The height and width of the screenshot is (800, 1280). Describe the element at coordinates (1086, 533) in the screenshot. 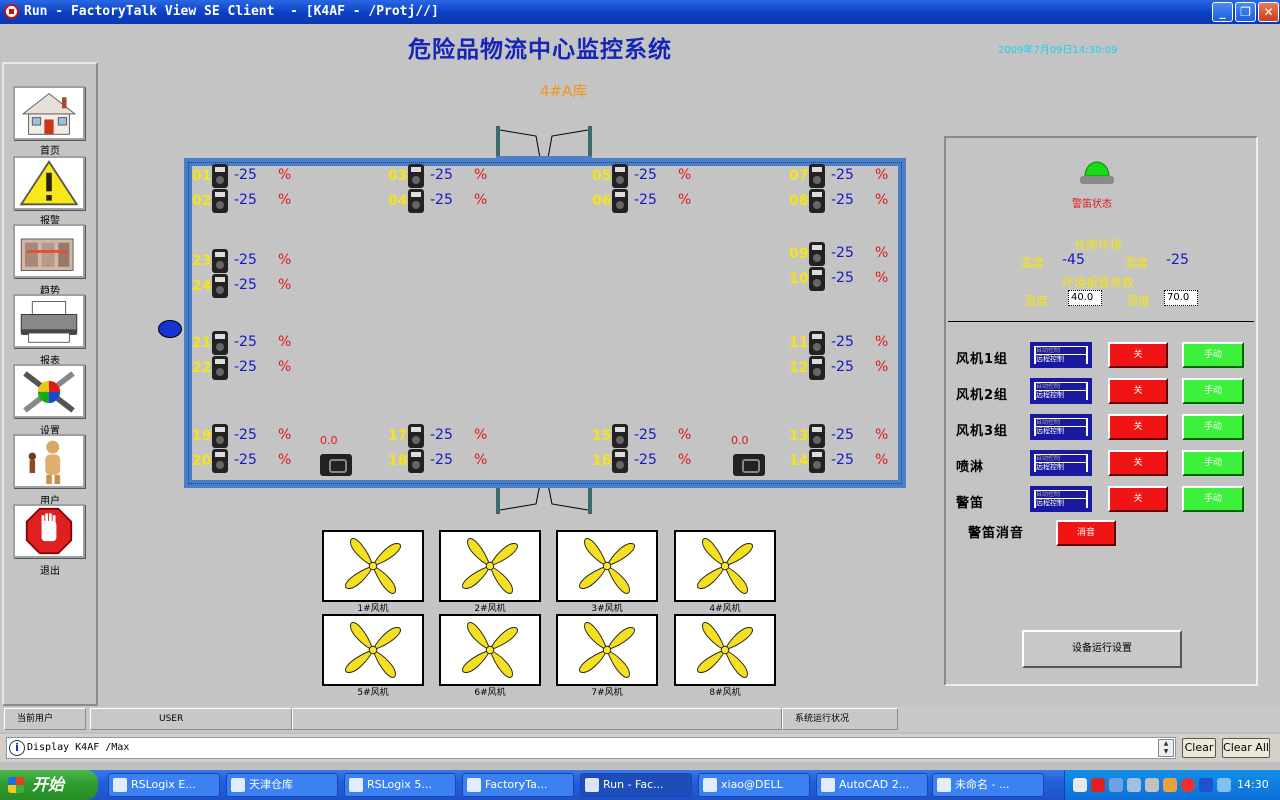

I see `mute-button: 消音` at that location.